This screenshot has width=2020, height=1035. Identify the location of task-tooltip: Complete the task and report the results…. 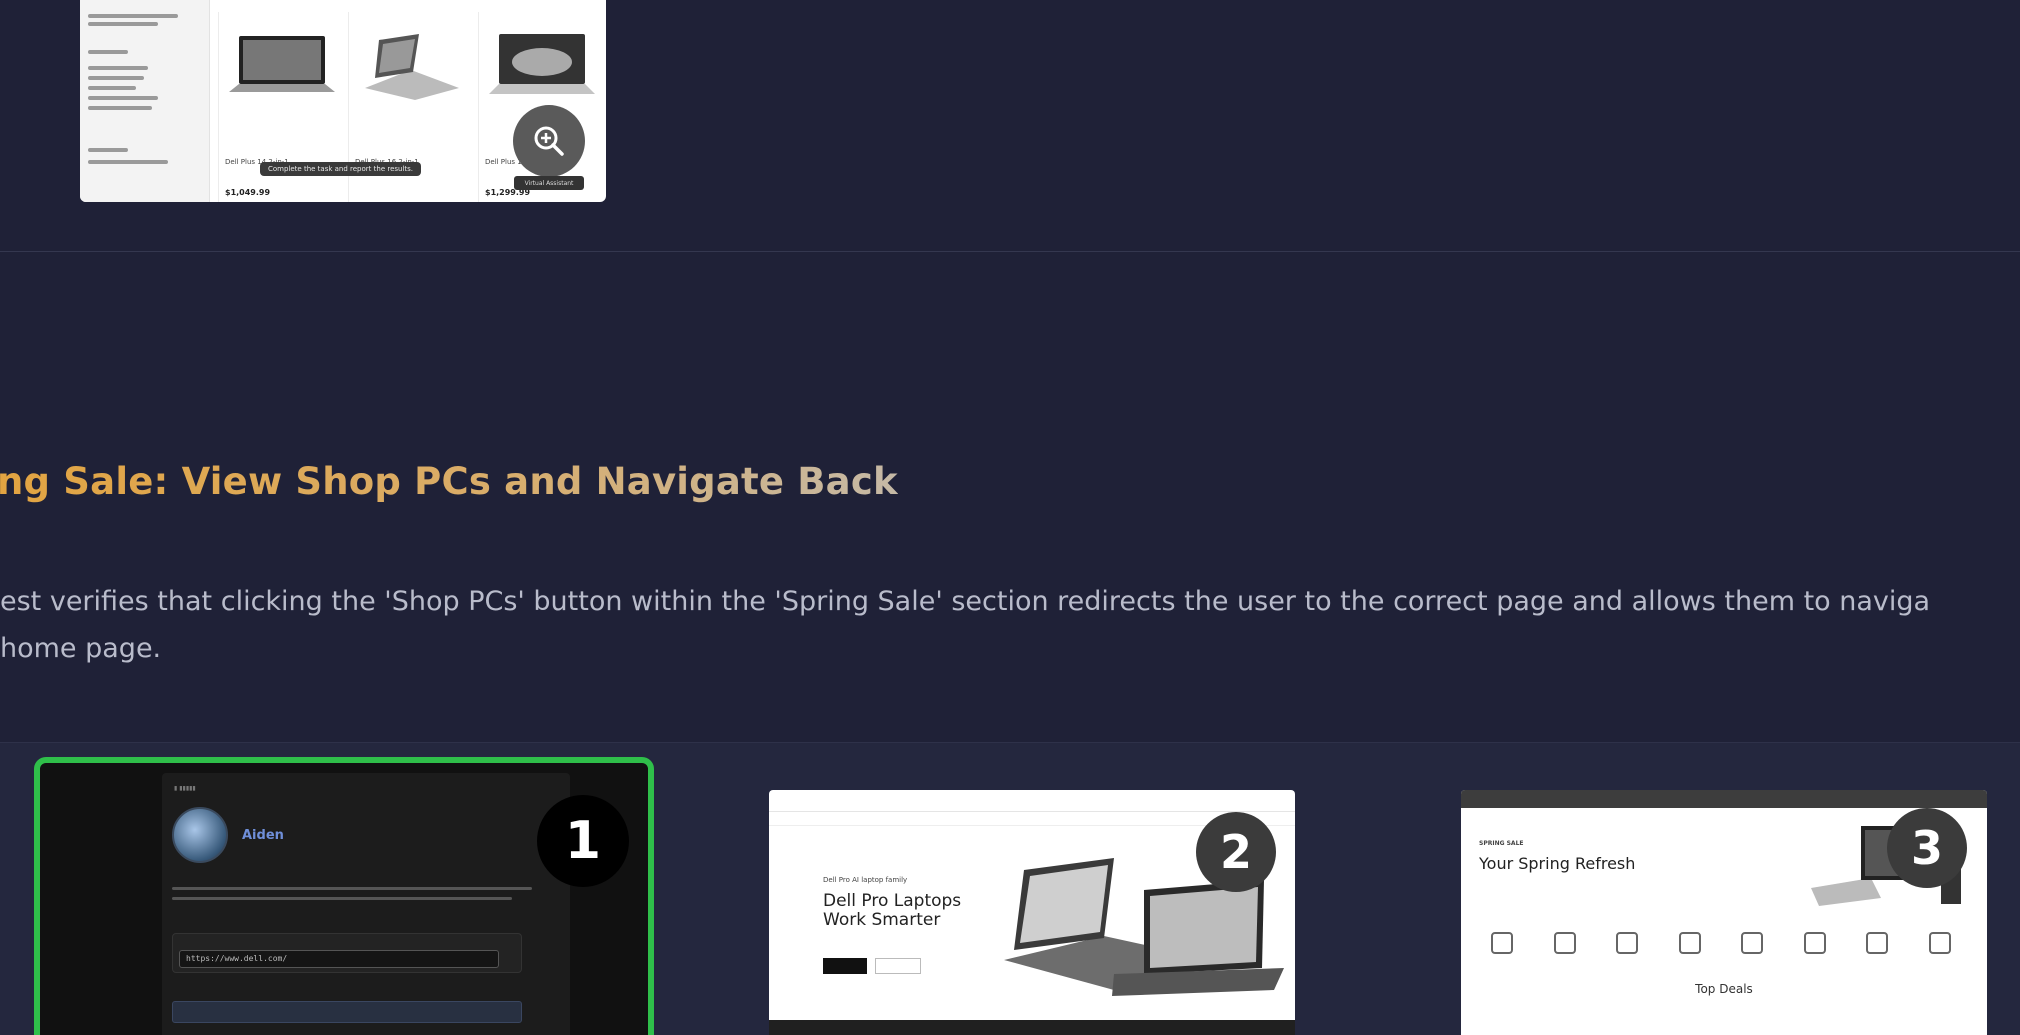
(341, 169).